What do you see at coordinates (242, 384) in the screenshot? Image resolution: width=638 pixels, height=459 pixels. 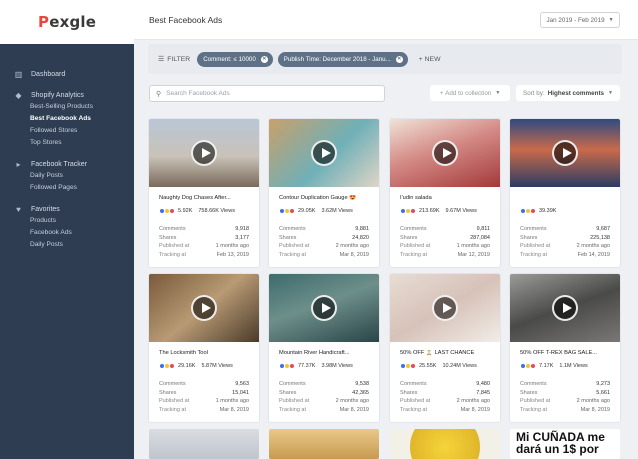 I see `comments-value: 9,563` at bounding box center [242, 384].